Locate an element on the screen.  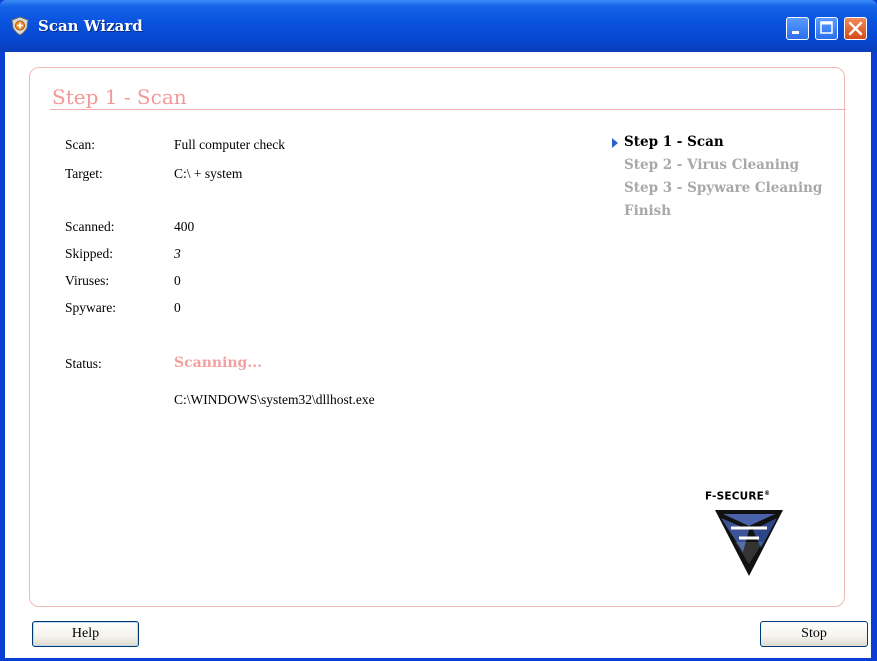
current-file-path: C:\WINDOWS\system32\dllhost.exe is located at coordinates (274, 399).